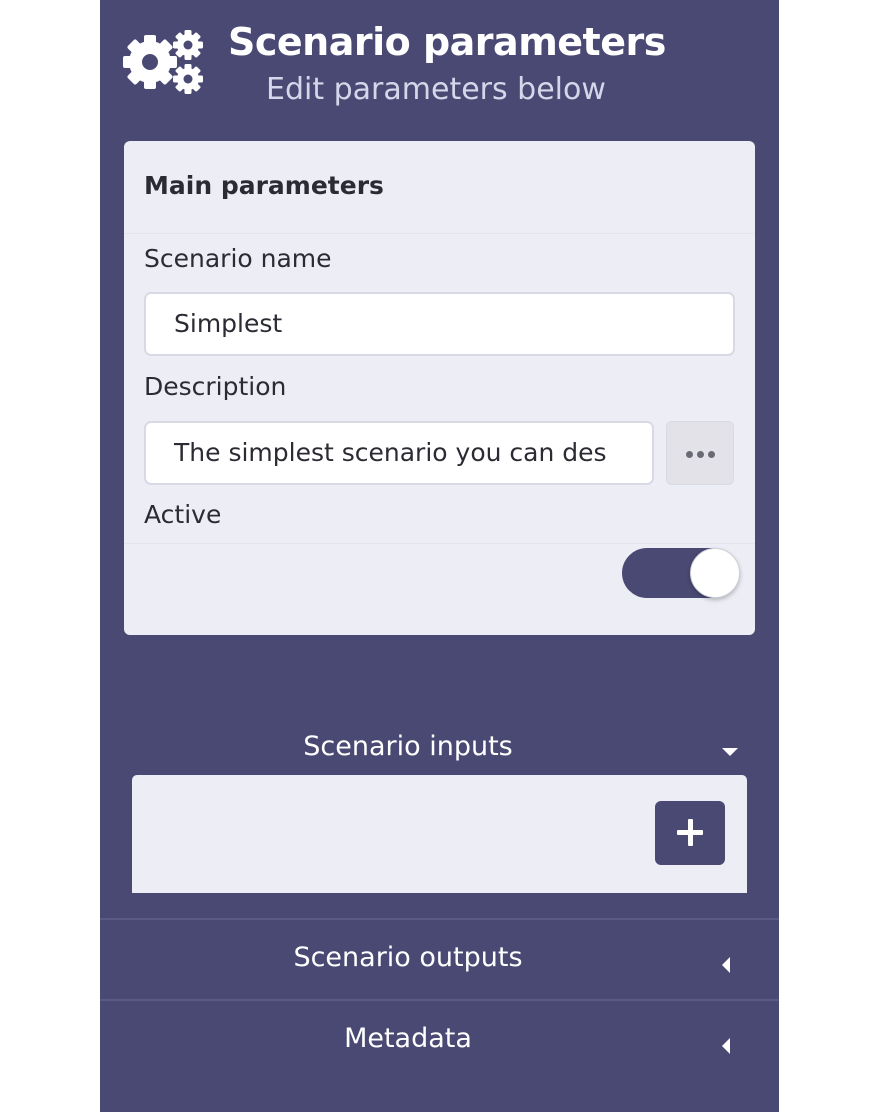  What do you see at coordinates (447, 42) in the screenshot?
I see `page-title: Scenario parameters` at bounding box center [447, 42].